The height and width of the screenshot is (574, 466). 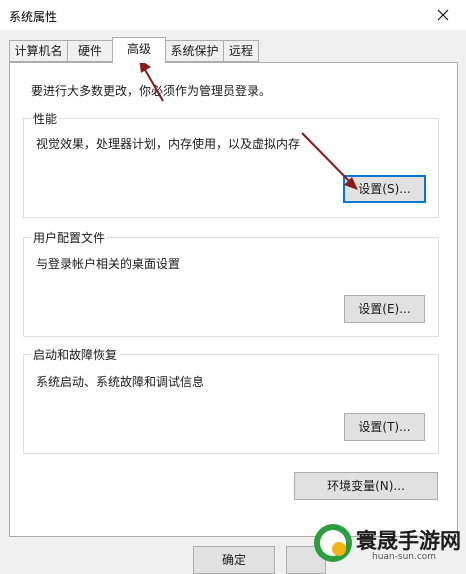 I want to click on startup-recovery-group-title: 启动和故障恢复, so click(x=75, y=354).